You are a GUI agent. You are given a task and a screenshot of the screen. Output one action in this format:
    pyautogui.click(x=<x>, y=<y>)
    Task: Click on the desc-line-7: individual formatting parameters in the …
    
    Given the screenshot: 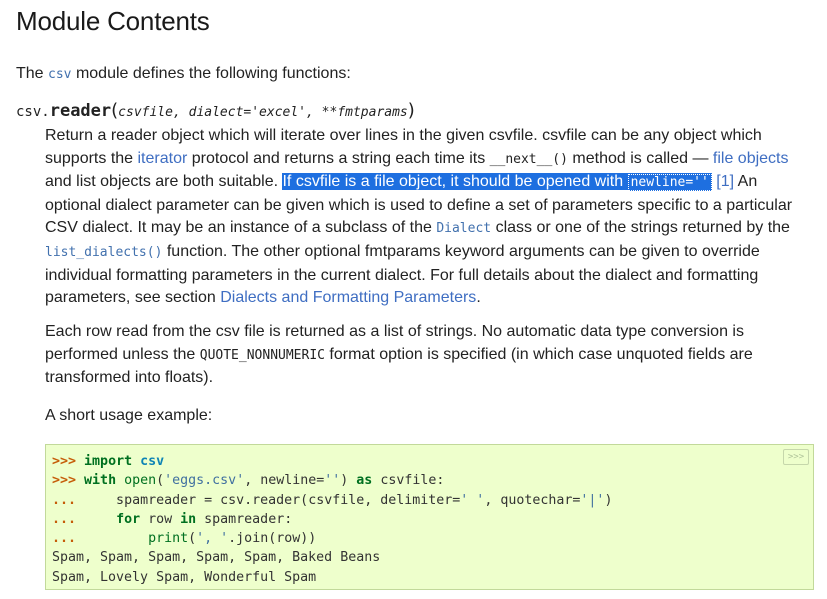 What is the action you would take?
    pyautogui.click(x=430, y=276)
    